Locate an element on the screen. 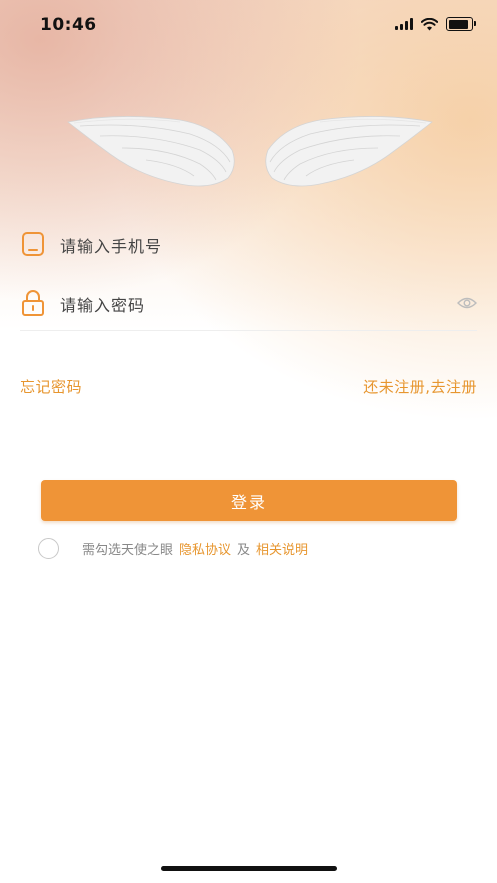 The image size is (497, 883). home-indicator is located at coordinates (249, 868).